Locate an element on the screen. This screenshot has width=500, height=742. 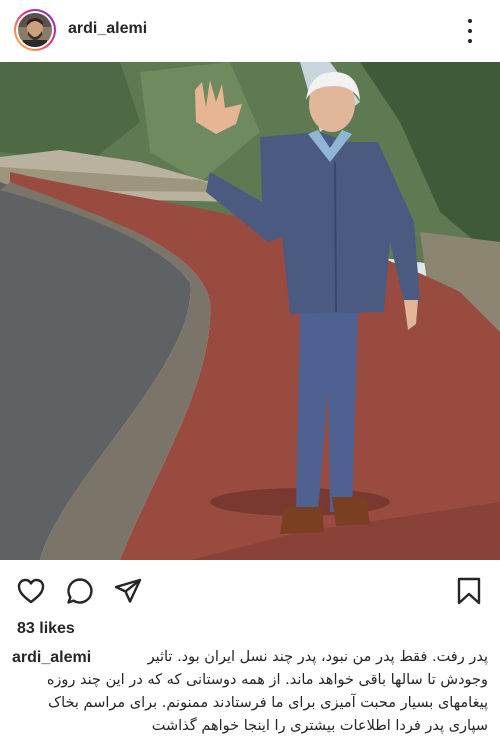
likes-count: 83 likes is located at coordinates (46, 629).